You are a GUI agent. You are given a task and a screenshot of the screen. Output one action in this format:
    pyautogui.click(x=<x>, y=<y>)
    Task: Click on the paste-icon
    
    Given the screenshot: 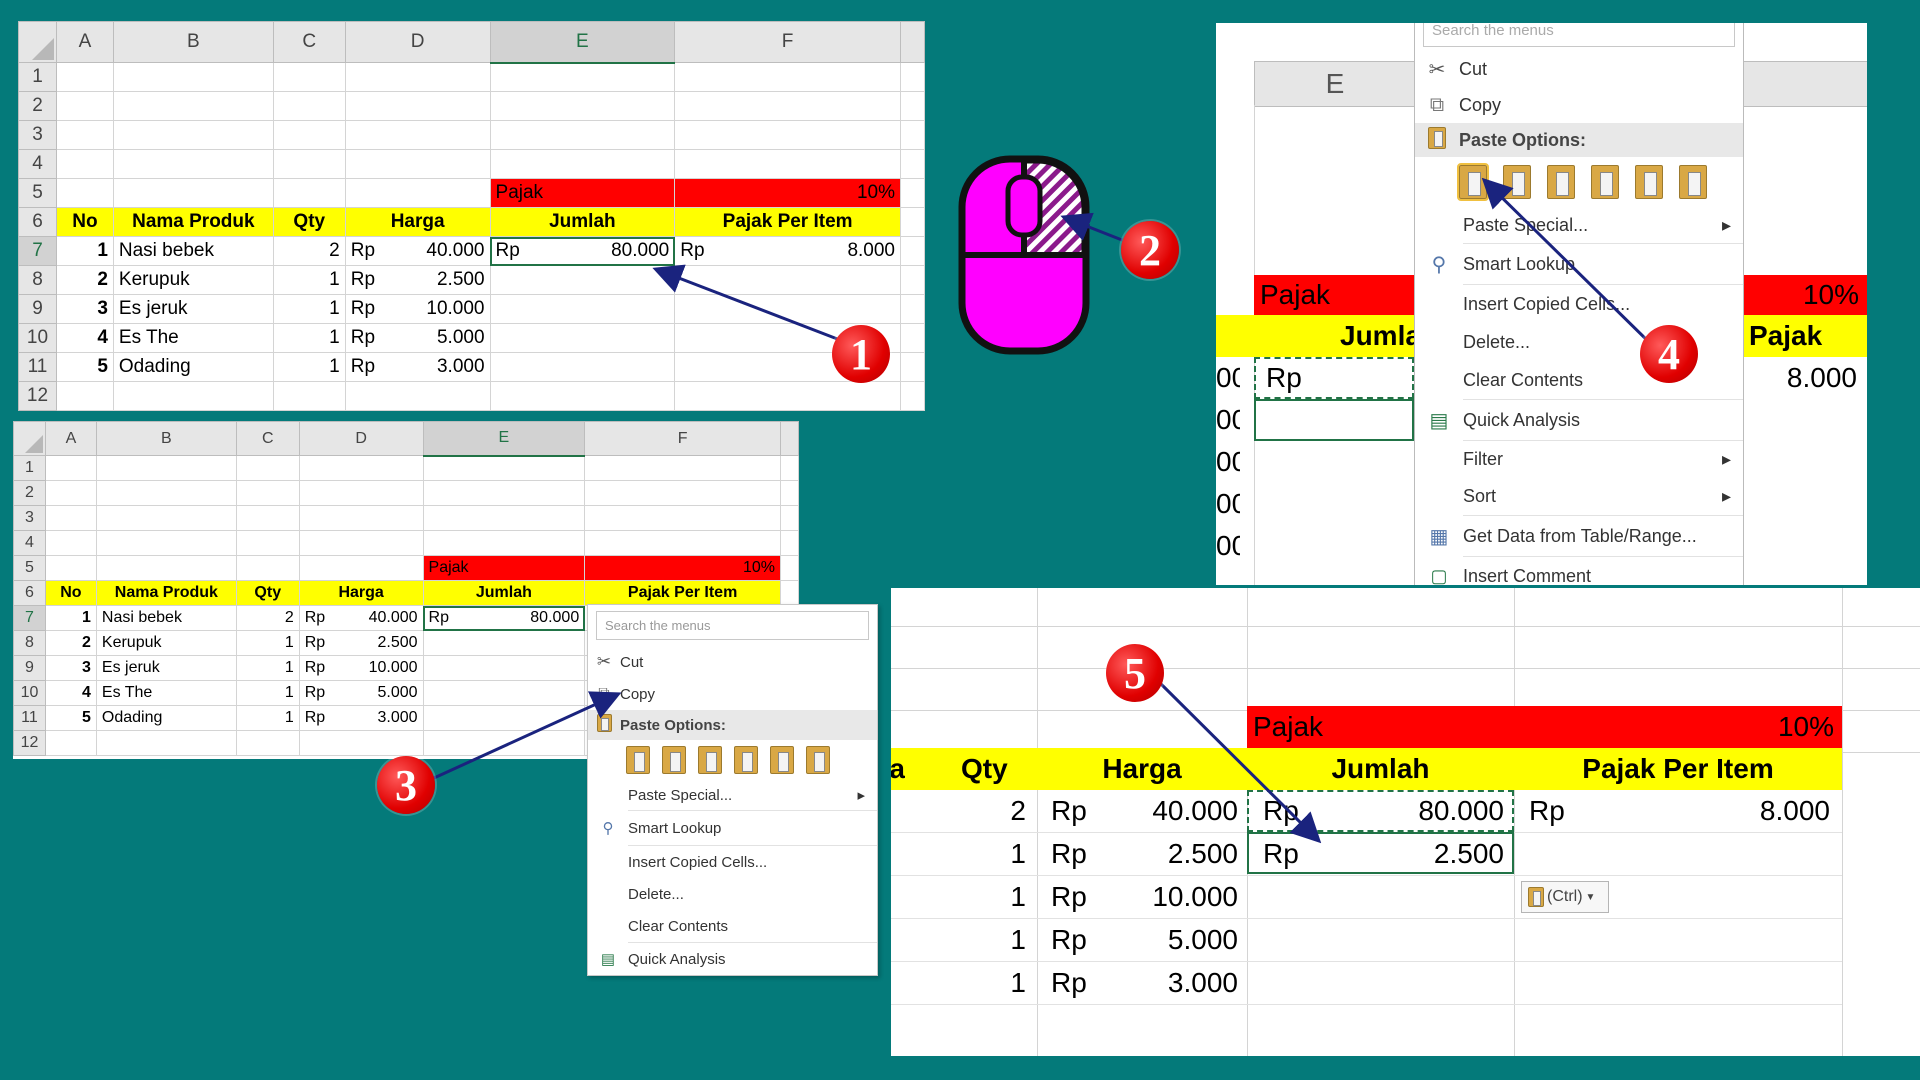 What is the action you would take?
    pyautogui.click(x=638, y=760)
    